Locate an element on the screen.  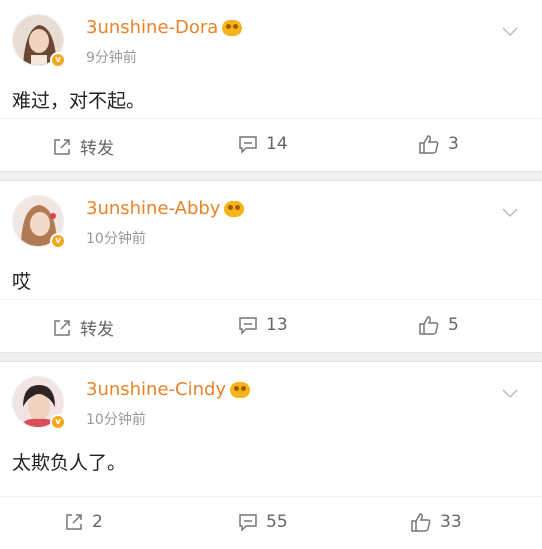
repost-button: 2 is located at coordinates (83, 522).